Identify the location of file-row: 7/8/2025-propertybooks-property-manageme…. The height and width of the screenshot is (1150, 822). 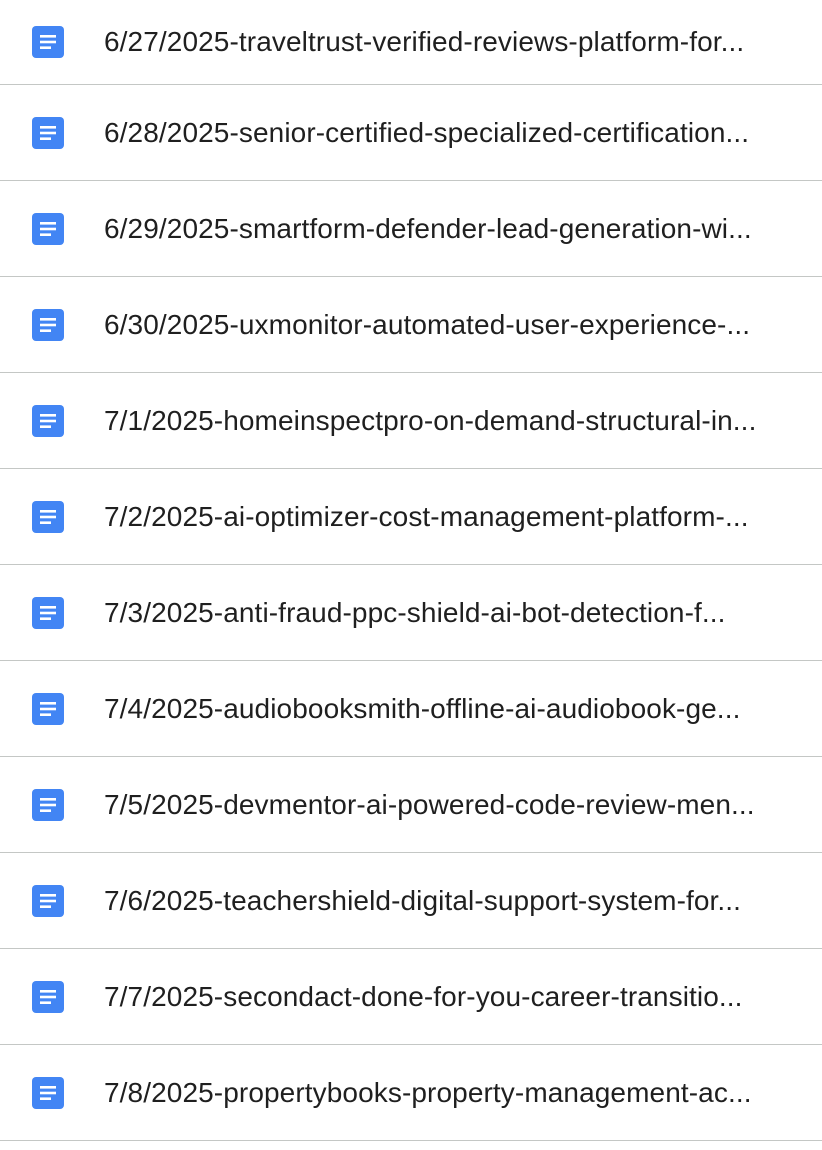
(411, 1093).